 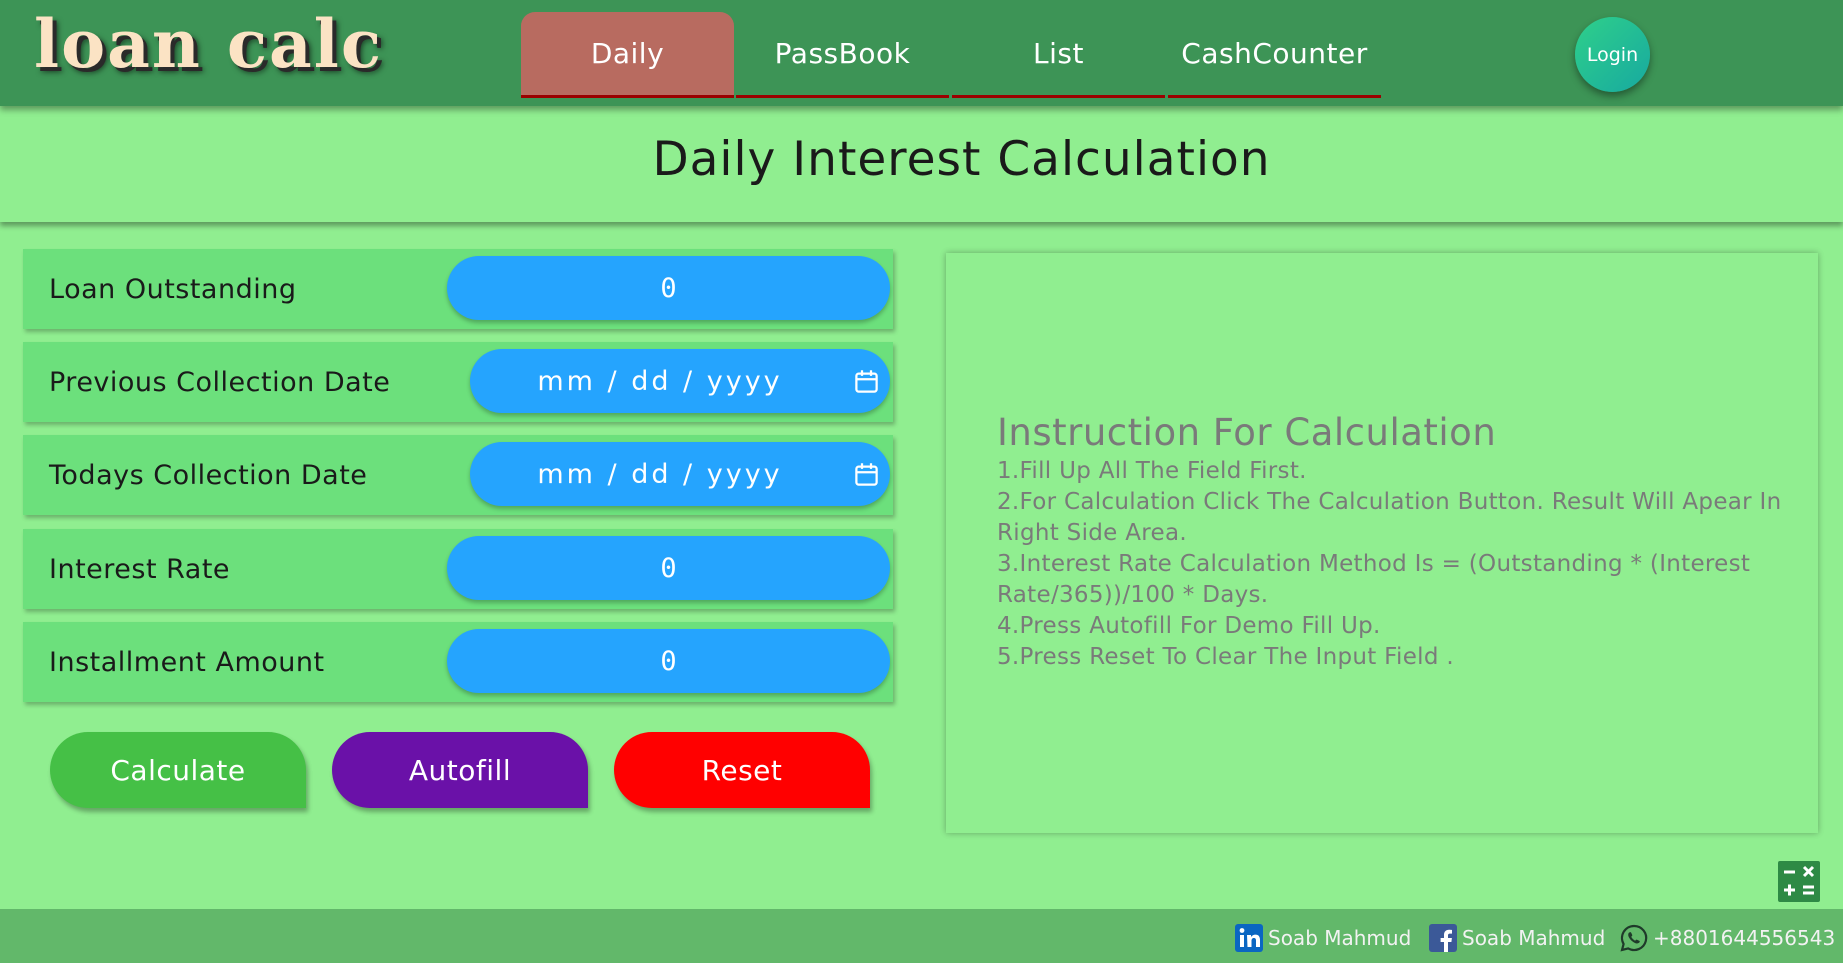 I want to click on installment-amount-input: 0, so click(x=668, y=661).